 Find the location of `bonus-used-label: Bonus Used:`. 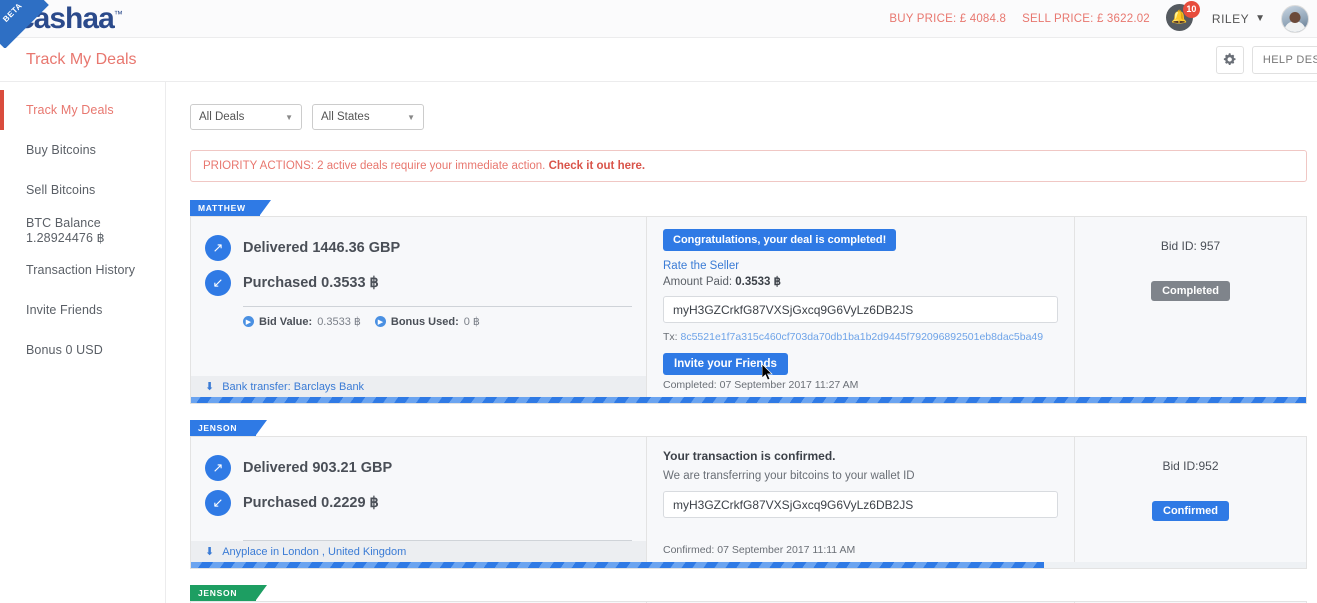

bonus-used-label: Bonus Used: is located at coordinates (424, 321).